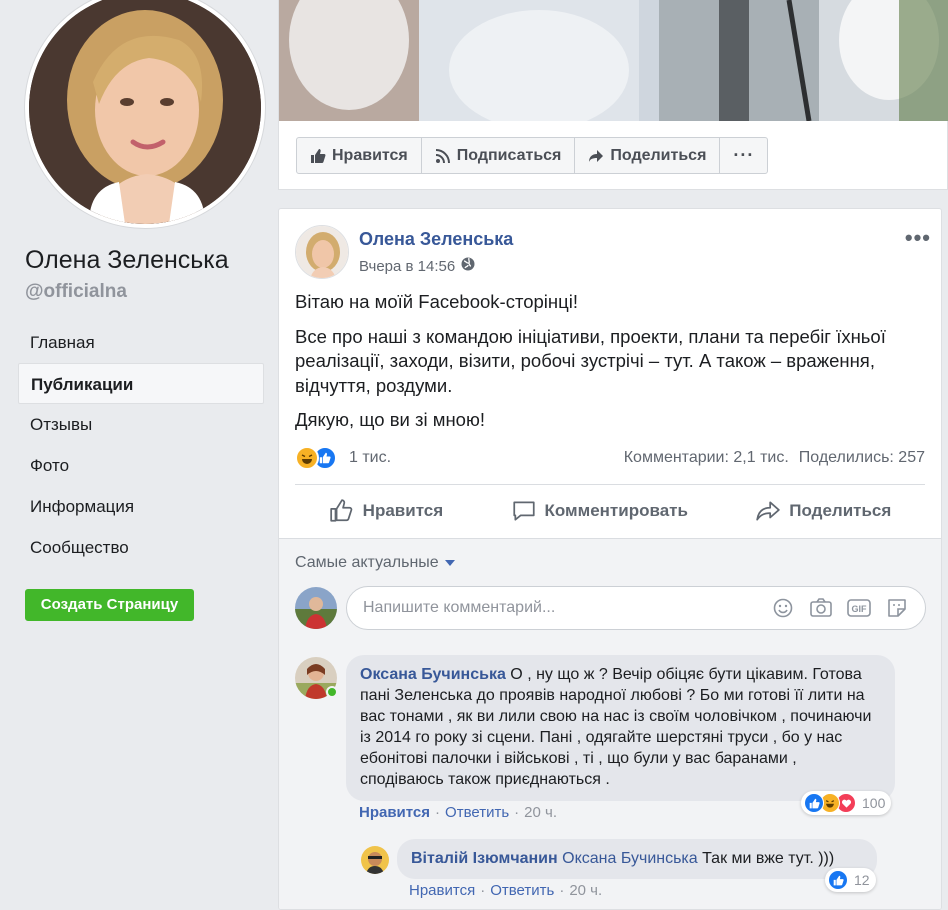  Describe the element at coordinates (840, 510) in the screenshot. I see `post-share-label: Поделиться` at that location.